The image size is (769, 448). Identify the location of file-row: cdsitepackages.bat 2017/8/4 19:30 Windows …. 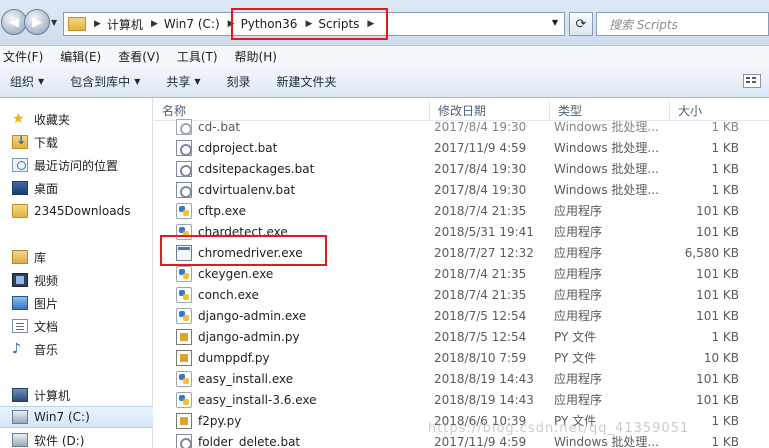
(461, 168).